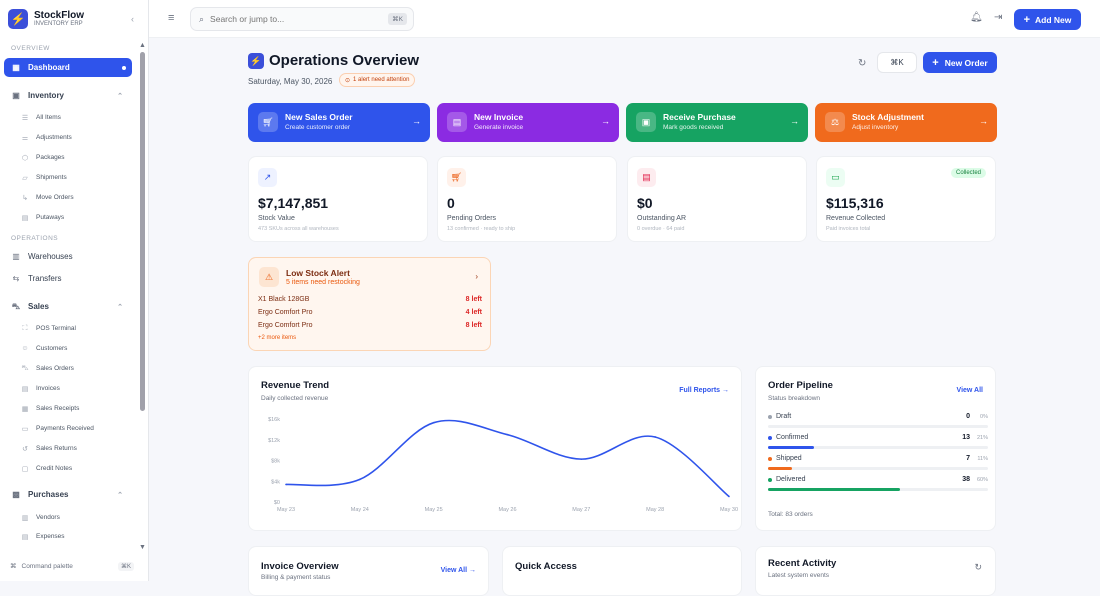 This screenshot has height=596, width=1100. What do you see at coordinates (142, 231) in the screenshot?
I see `scrollbar-thumb` at bounding box center [142, 231].